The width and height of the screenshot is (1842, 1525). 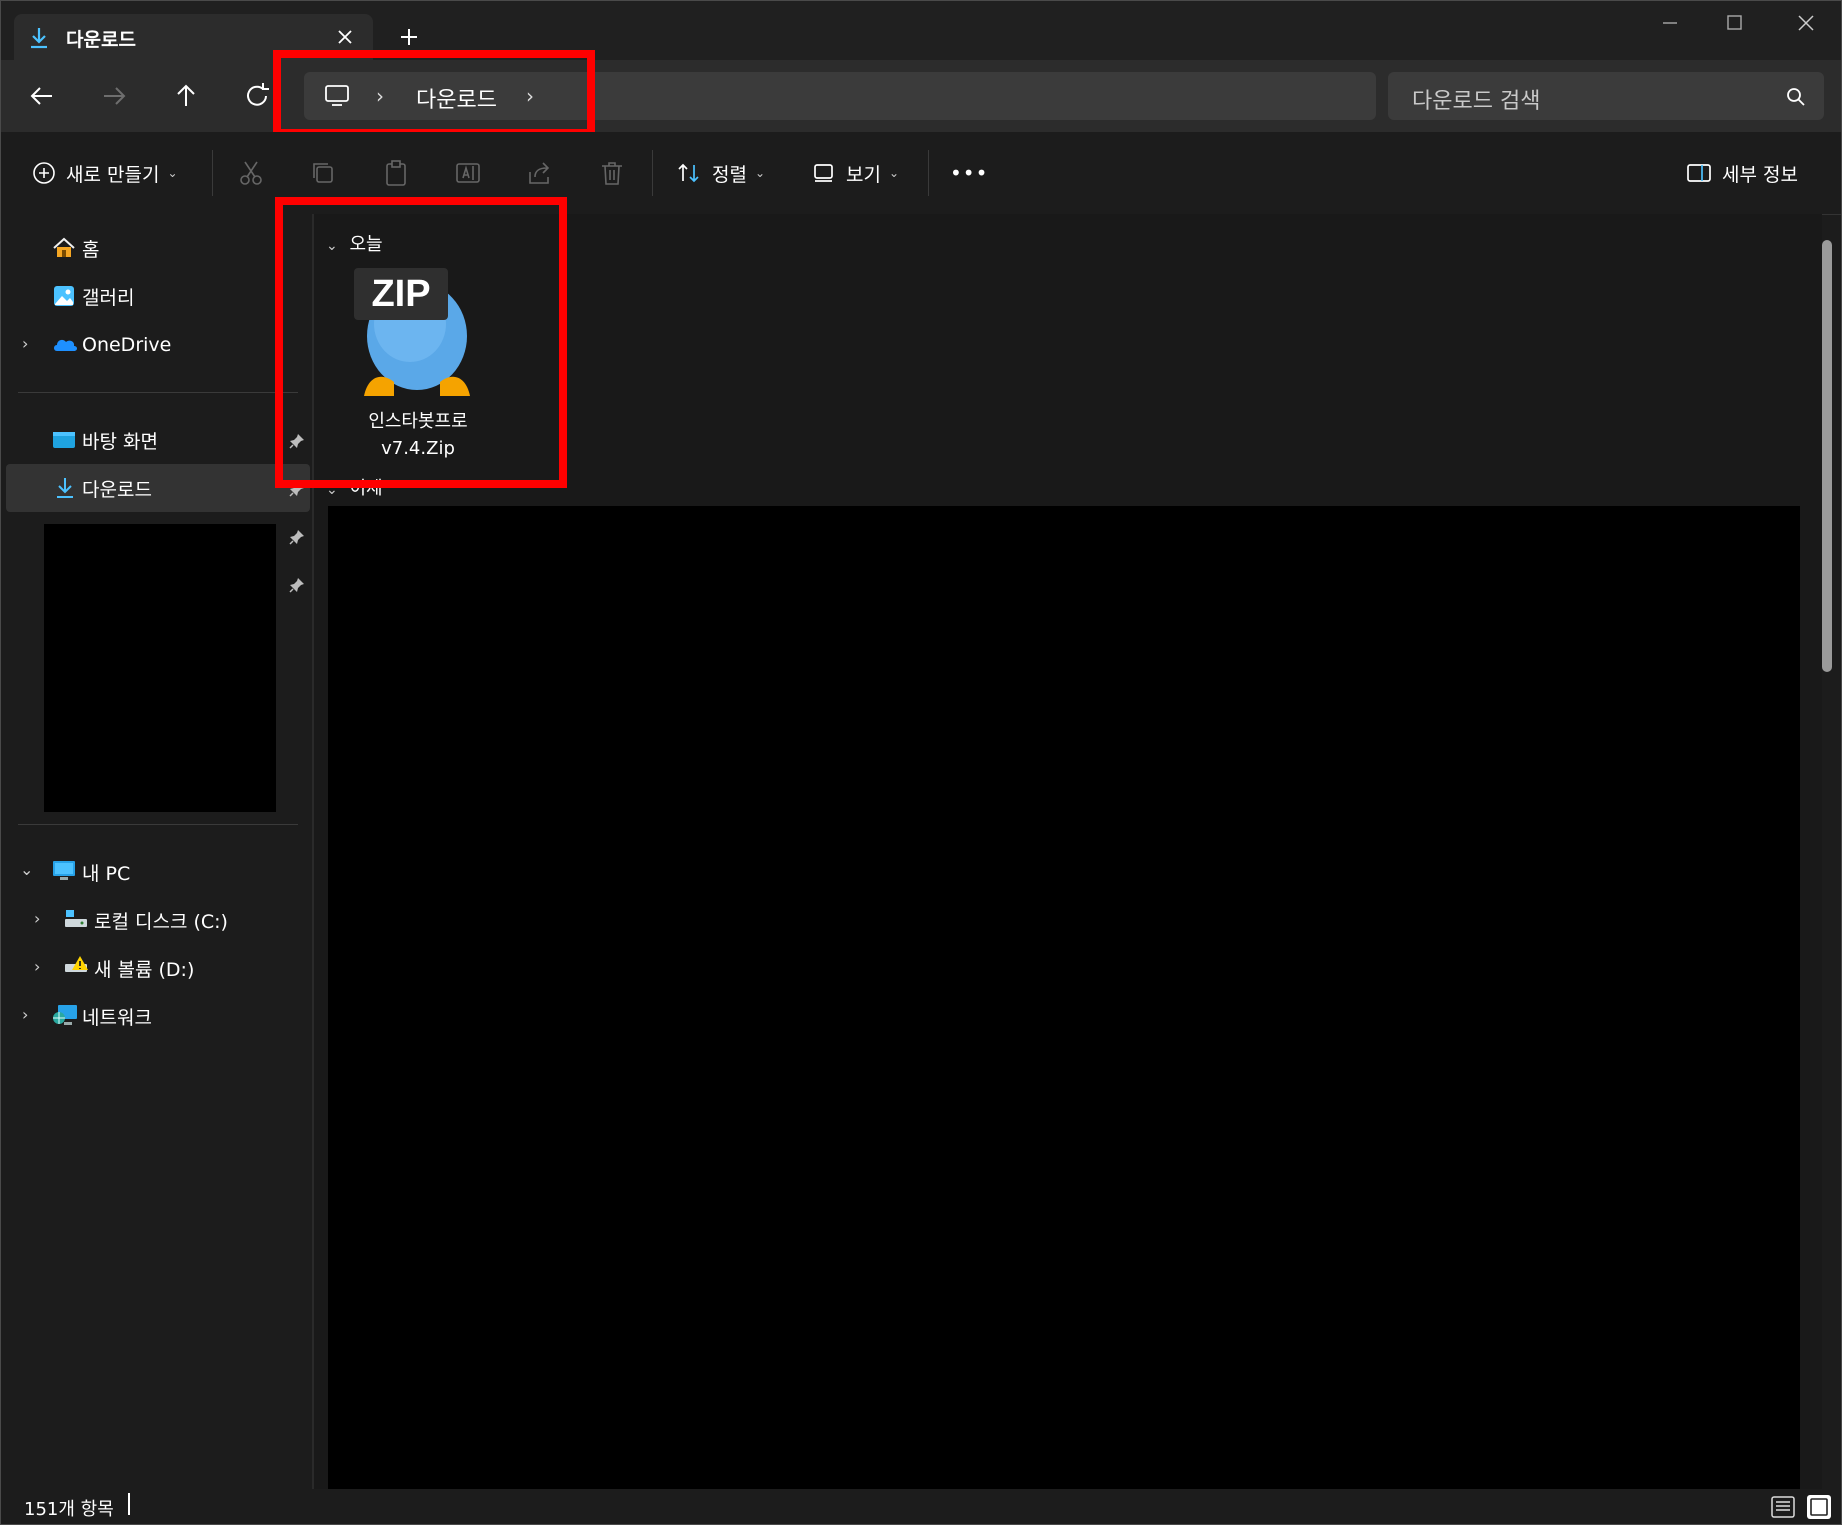 What do you see at coordinates (418, 448) in the screenshot?
I see `file-name-line2: v7.4.Zip` at bounding box center [418, 448].